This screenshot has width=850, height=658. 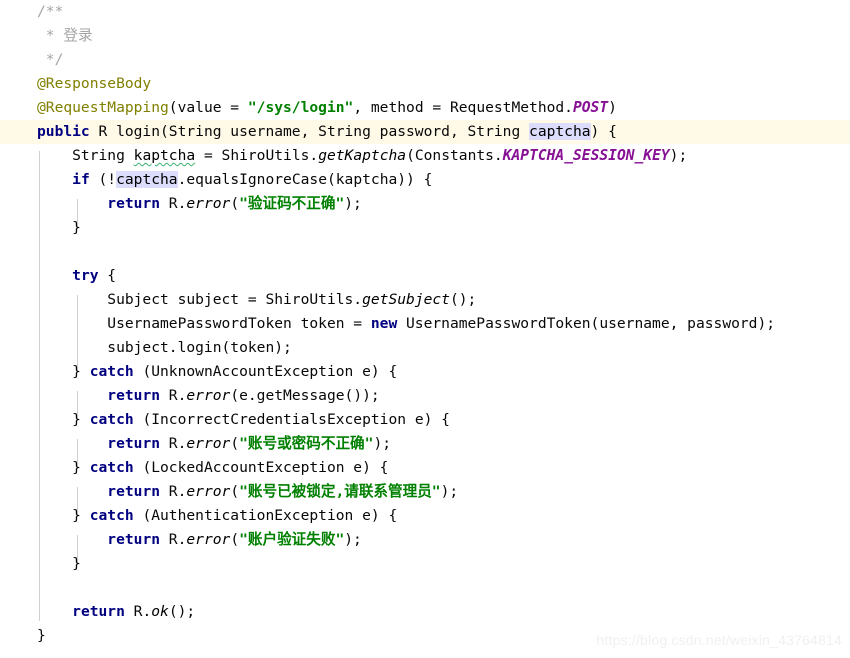 What do you see at coordinates (425, 372) in the screenshot?
I see `code-line: } catch (UnknownAccountException e) {` at bounding box center [425, 372].